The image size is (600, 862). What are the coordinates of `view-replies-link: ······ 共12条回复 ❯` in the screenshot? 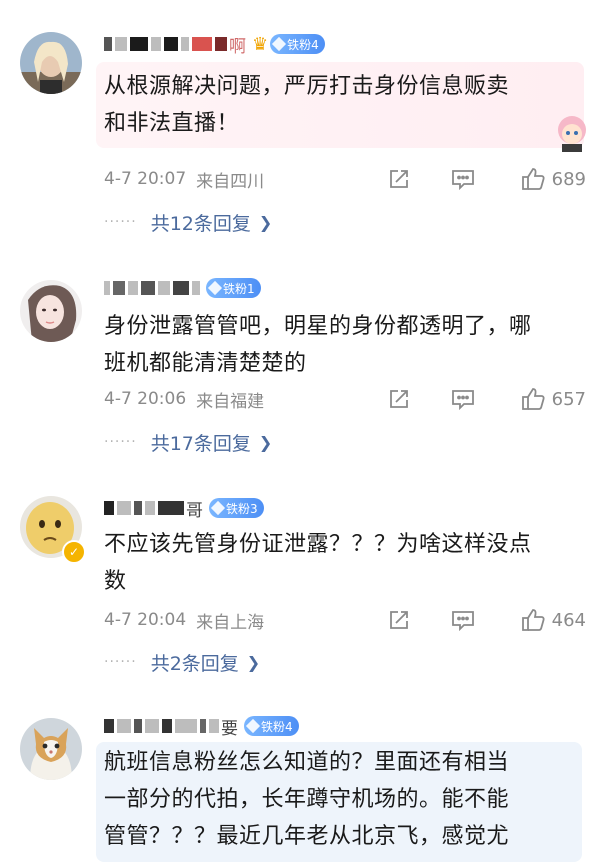 It's located at (188, 222).